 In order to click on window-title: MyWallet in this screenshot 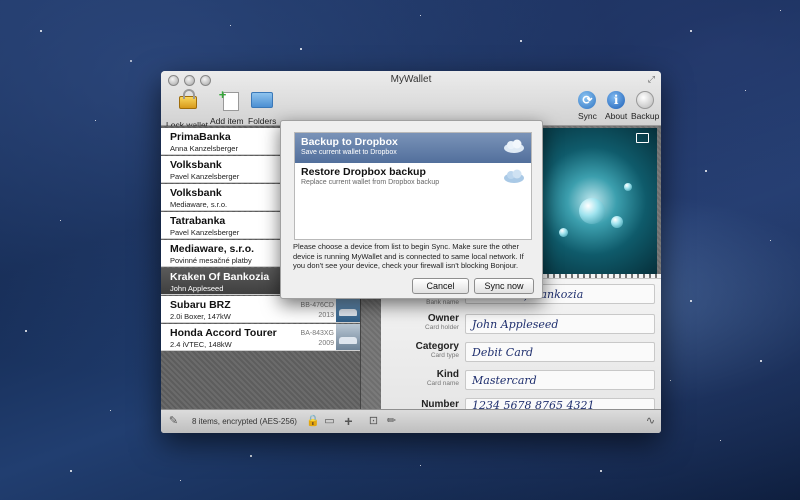, I will do `click(411, 79)`.